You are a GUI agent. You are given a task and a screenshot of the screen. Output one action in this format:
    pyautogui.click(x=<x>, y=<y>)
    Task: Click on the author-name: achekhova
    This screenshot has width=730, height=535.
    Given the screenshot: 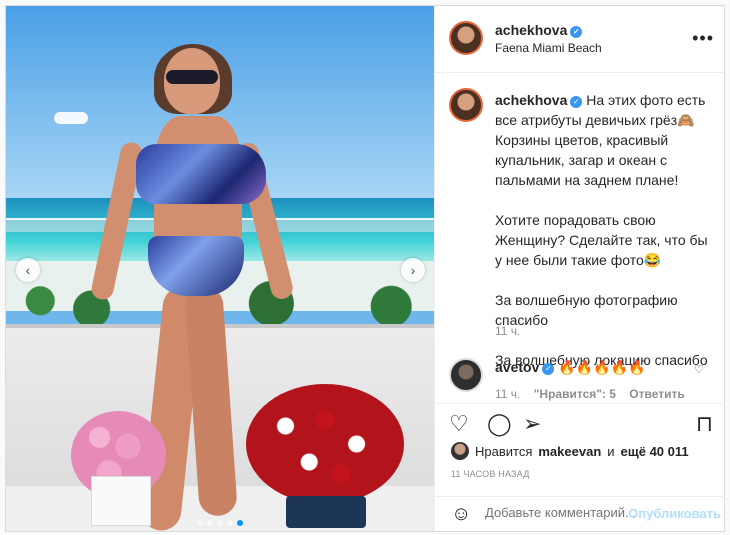 What is the action you would take?
    pyautogui.click(x=531, y=30)
    